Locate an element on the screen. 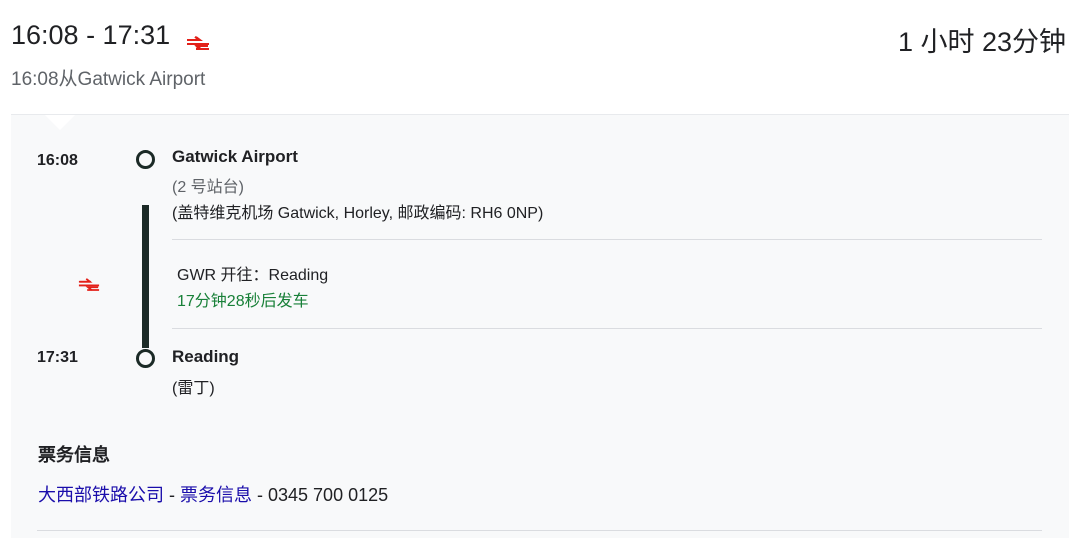  origin-station-name: Gatwick Airport is located at coordinates (235, 157).